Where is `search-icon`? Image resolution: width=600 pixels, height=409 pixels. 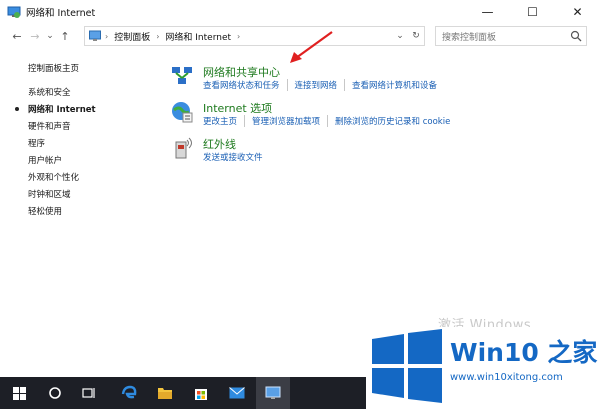 search-icon is located at coordinates (576, 36).